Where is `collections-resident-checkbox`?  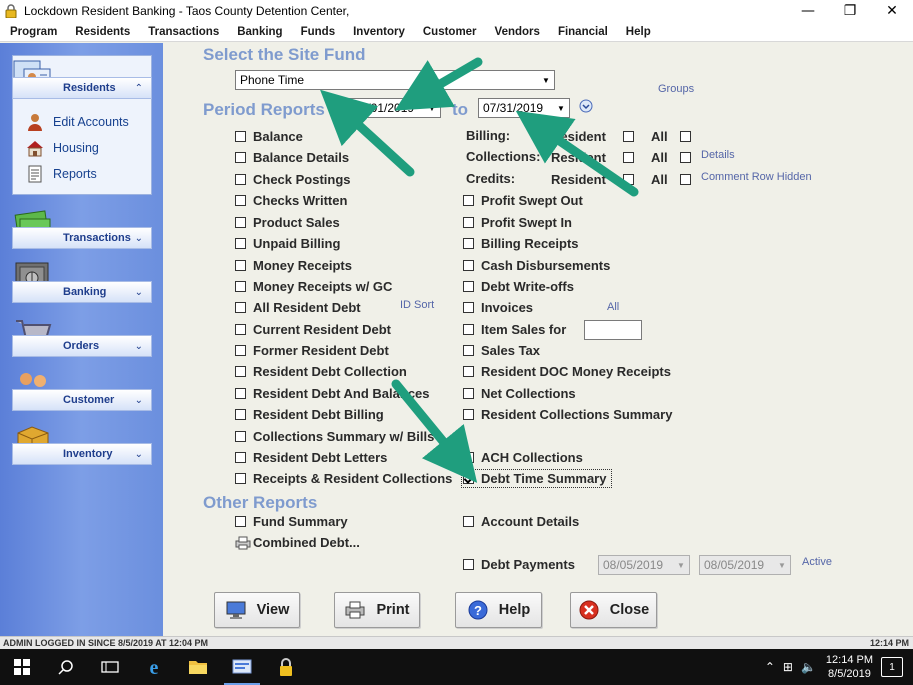 collections-resident-checkbox is located at coordinates (628, 157).